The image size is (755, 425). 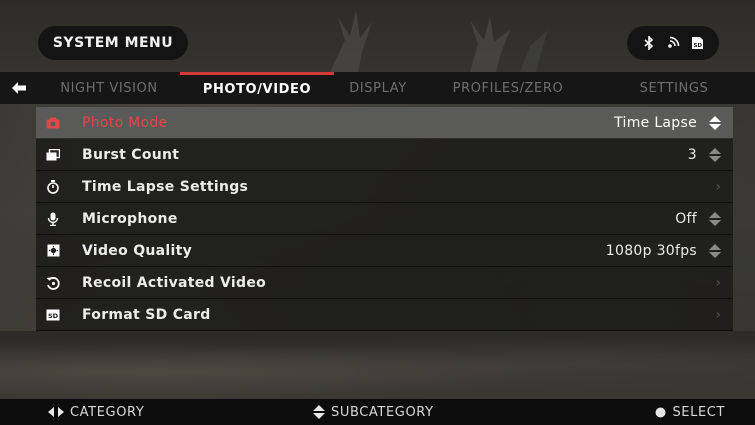 I want to click on sd-format-icon: SD, so click(x=53, y=315).